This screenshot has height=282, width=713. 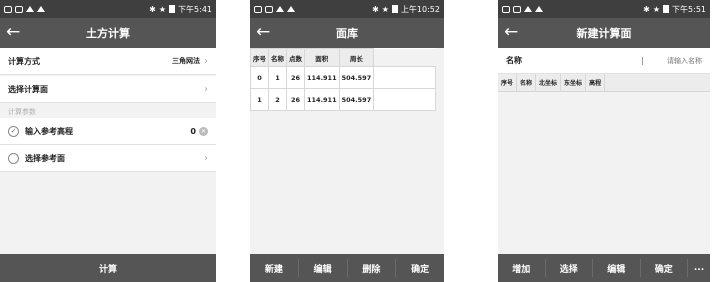 What do you see at coordinates (604, 9) in the screenshot?
I see `status-bar: ✱ ★ 下午5:51` at bounding box center [604, 9].